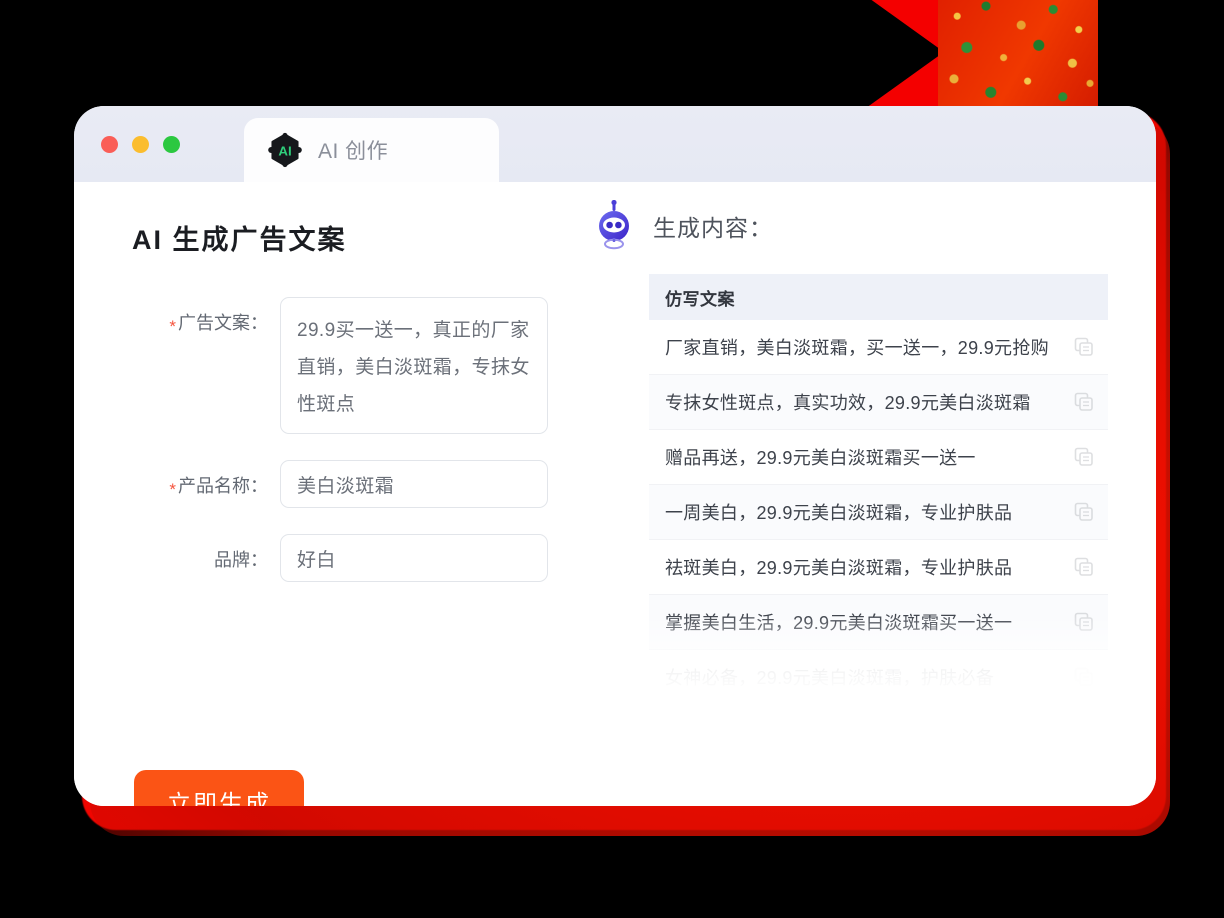  What do you see at coordinates (219, 788) in the screenshot?
I see `generate-button: 立即生成` at bounding box center [219, 788].